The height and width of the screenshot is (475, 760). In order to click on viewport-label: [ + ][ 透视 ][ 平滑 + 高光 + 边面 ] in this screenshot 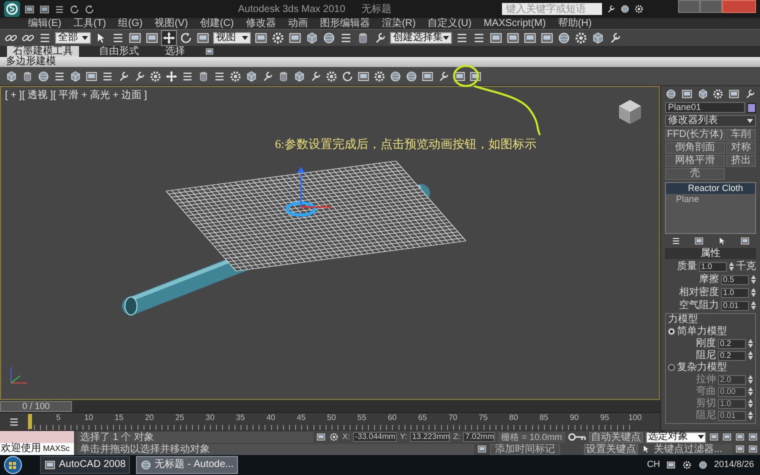, I will do `click(76, 95)`.